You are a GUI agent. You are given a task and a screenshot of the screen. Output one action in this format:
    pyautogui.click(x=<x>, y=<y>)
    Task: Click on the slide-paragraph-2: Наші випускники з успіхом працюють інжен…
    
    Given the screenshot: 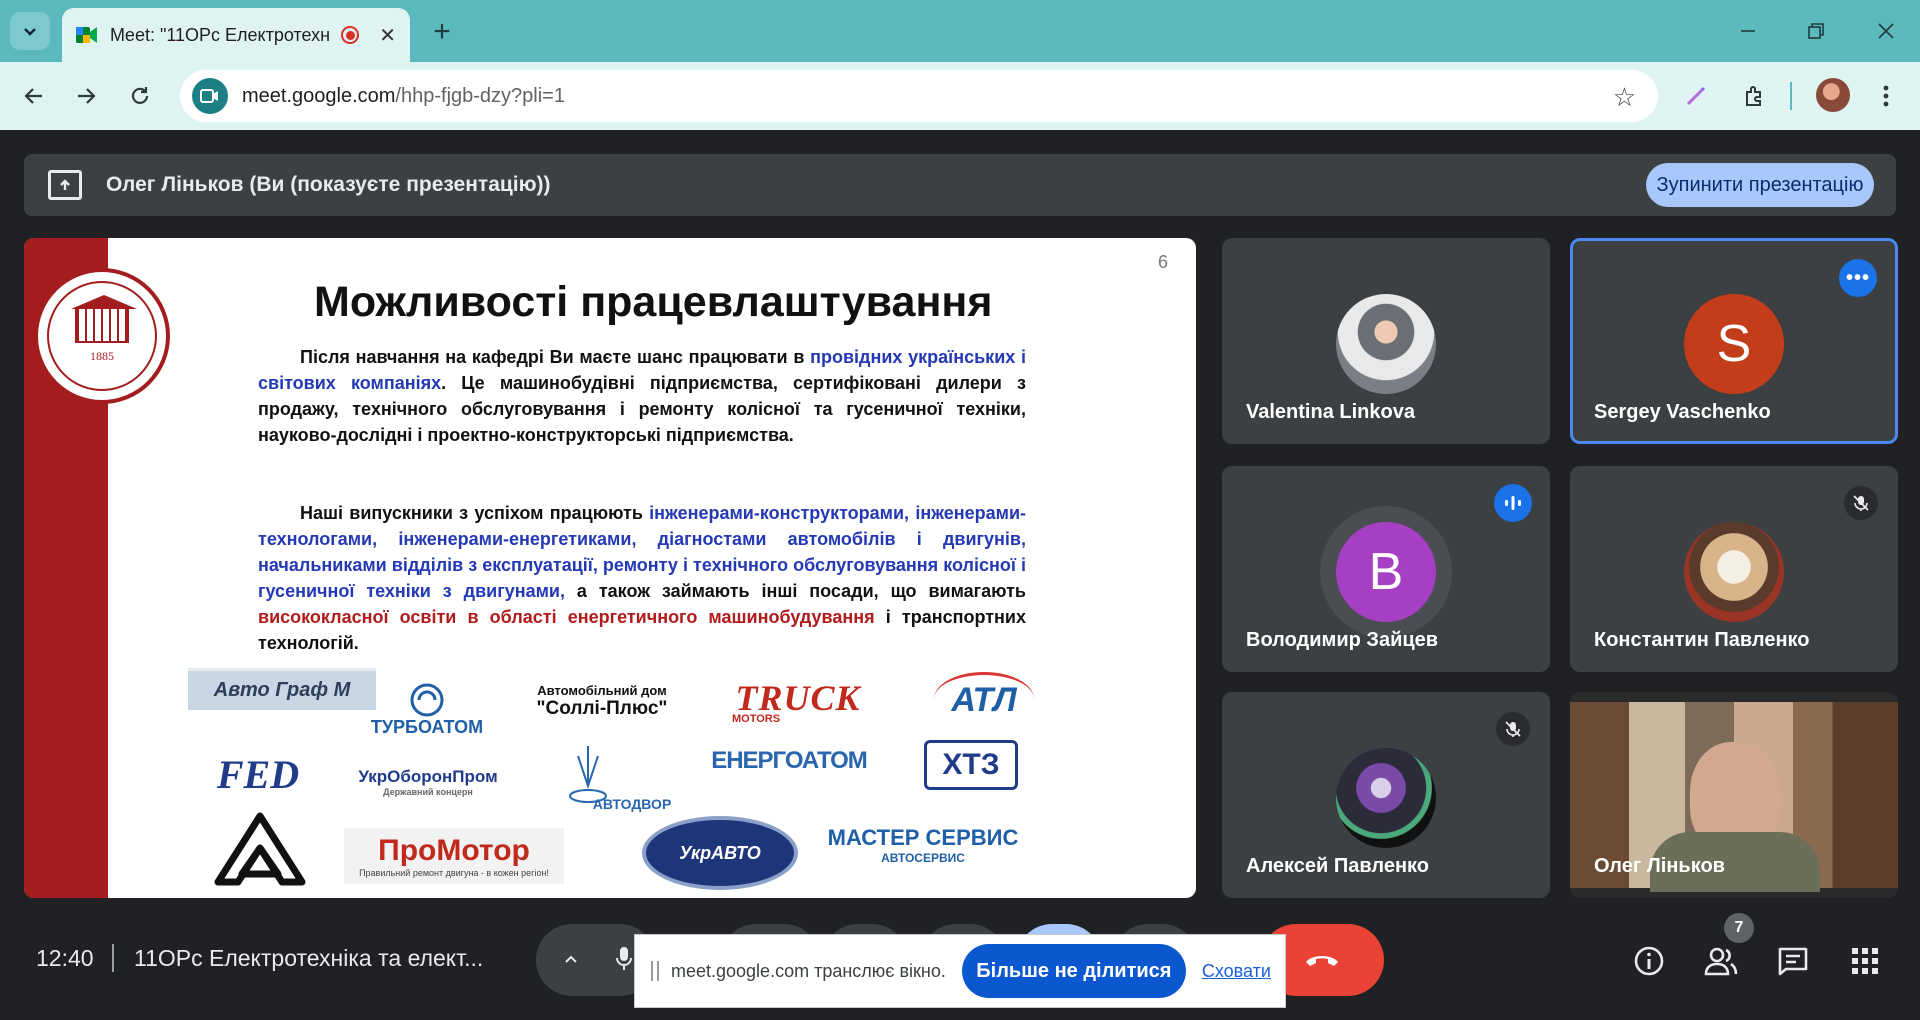 What is the action you would take?
    pyautogui.click(x=642, y=578)
    